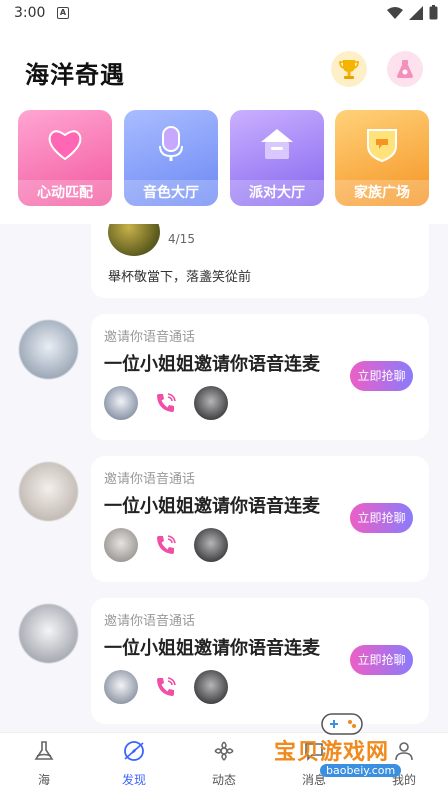  I want to click on flower-icon, so click(224, 751).